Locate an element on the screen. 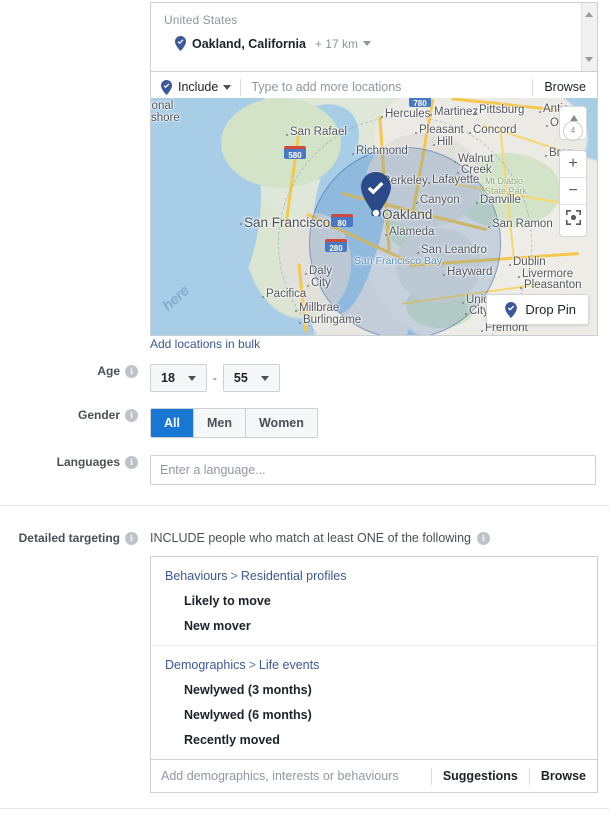  map-place-label: shore is located at coordinates (165, 118).